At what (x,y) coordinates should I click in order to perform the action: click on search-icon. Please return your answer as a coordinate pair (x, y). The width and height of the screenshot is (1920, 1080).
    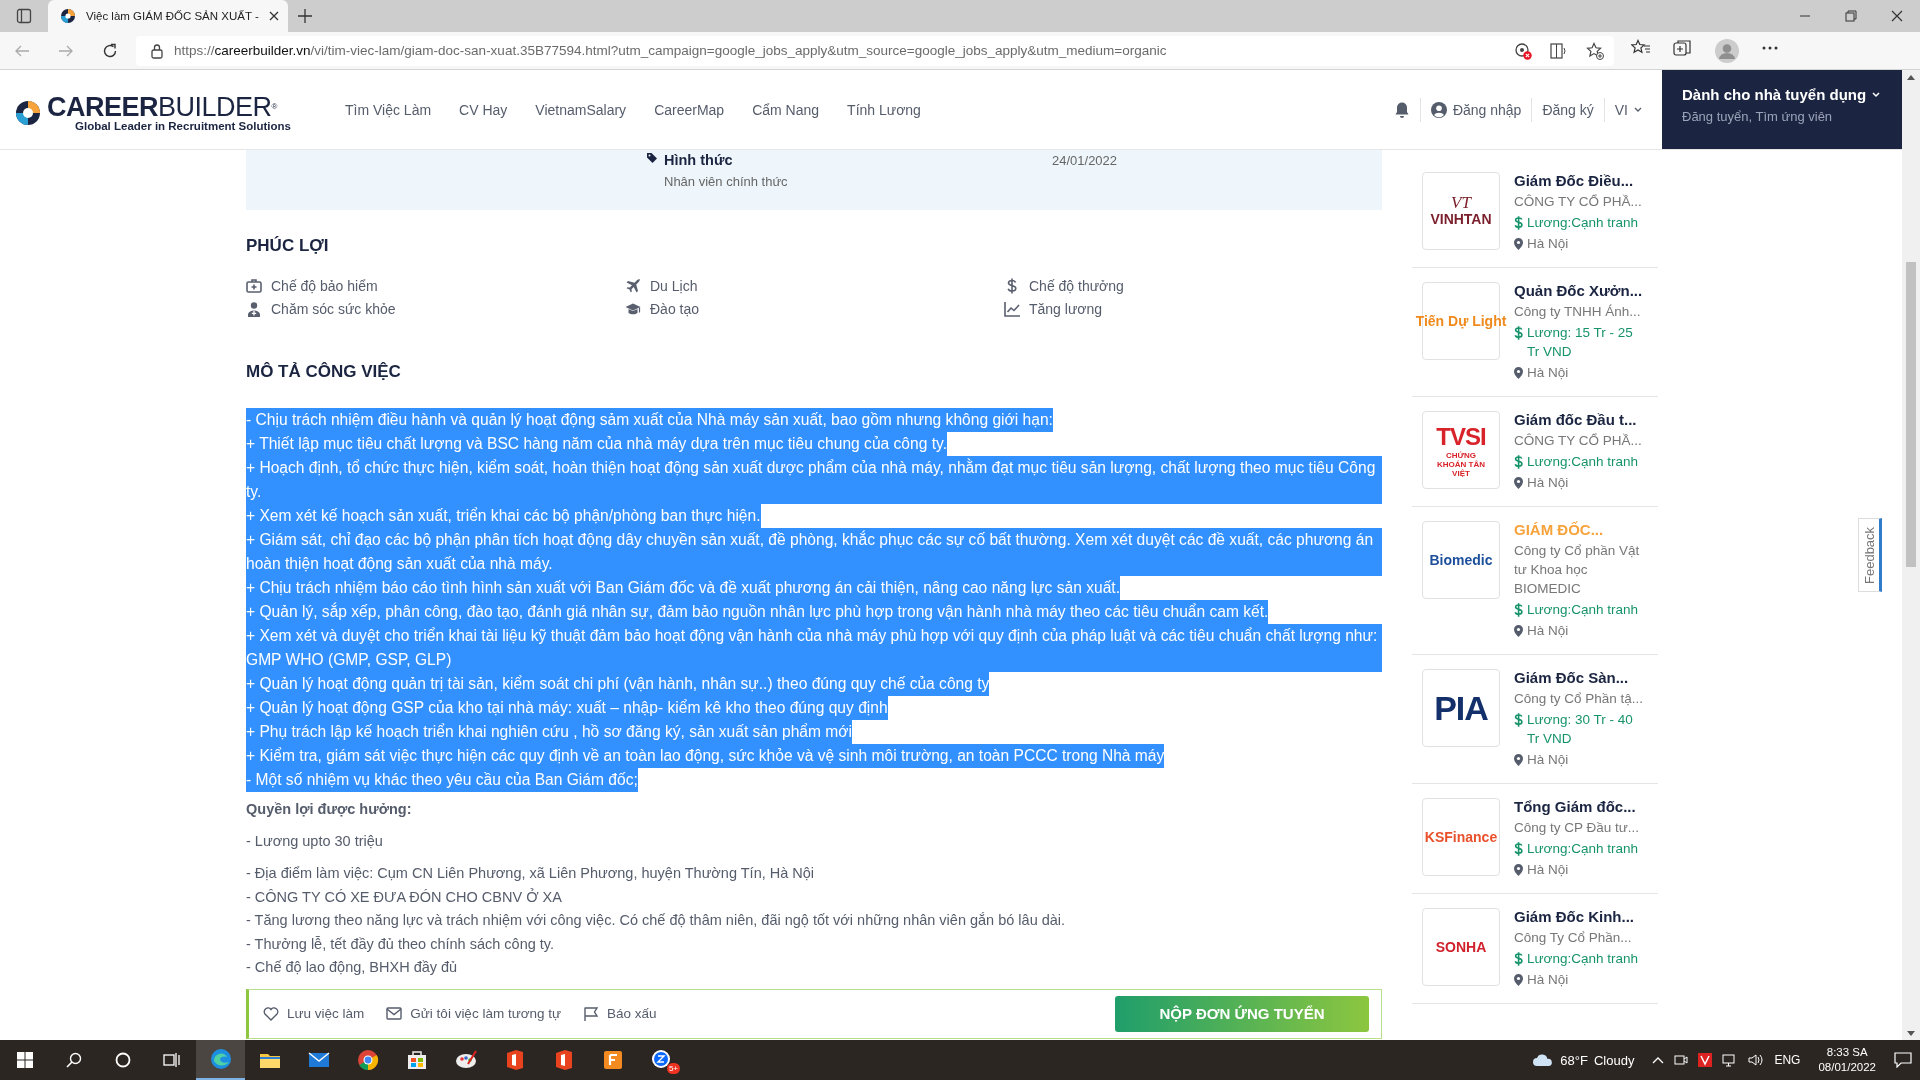
    Looking at the image, I should click on (73, 1060).